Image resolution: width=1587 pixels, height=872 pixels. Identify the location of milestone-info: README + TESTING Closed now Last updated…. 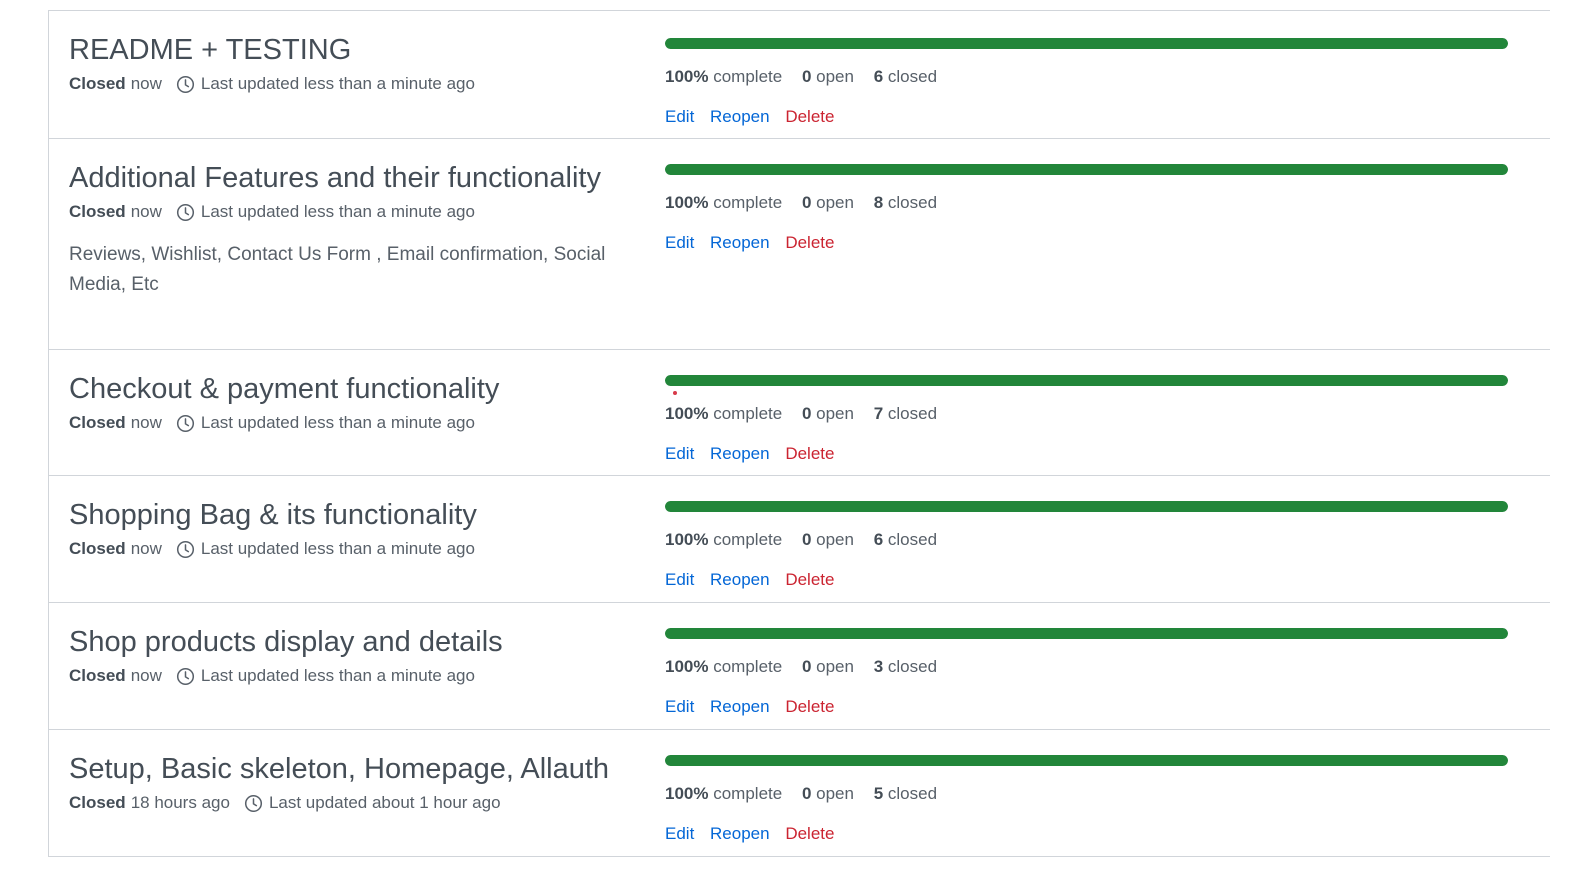
(357, 74).